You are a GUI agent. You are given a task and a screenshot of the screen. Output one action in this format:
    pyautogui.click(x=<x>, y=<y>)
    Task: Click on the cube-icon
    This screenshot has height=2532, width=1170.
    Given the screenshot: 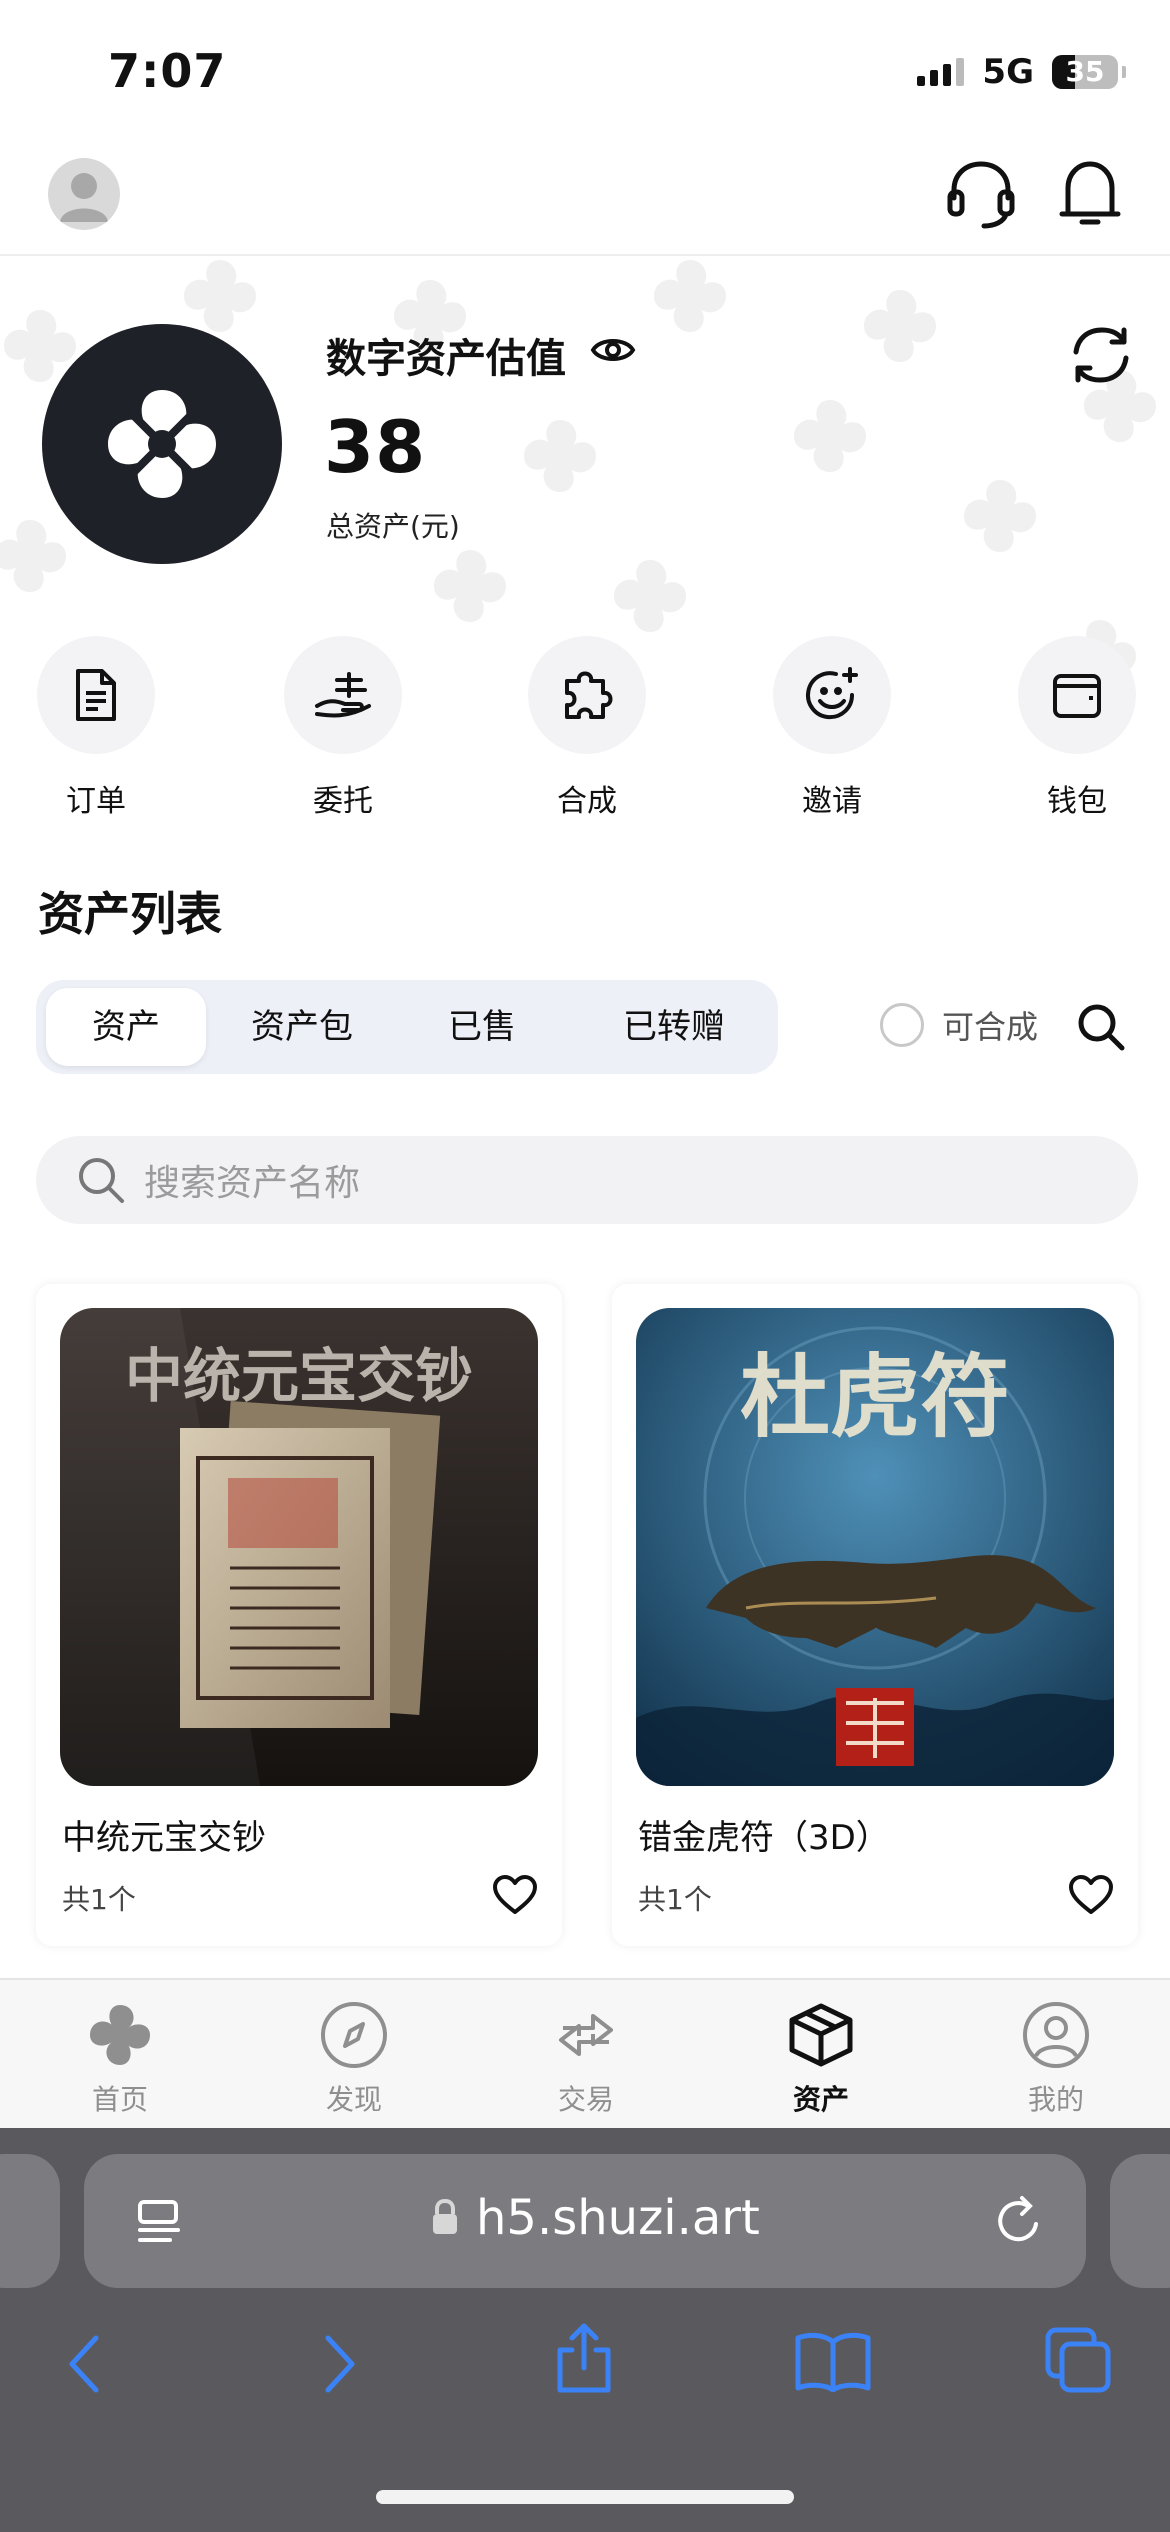 What is the action you would take?
    pyautogui.click(x=821, y=2035)
    